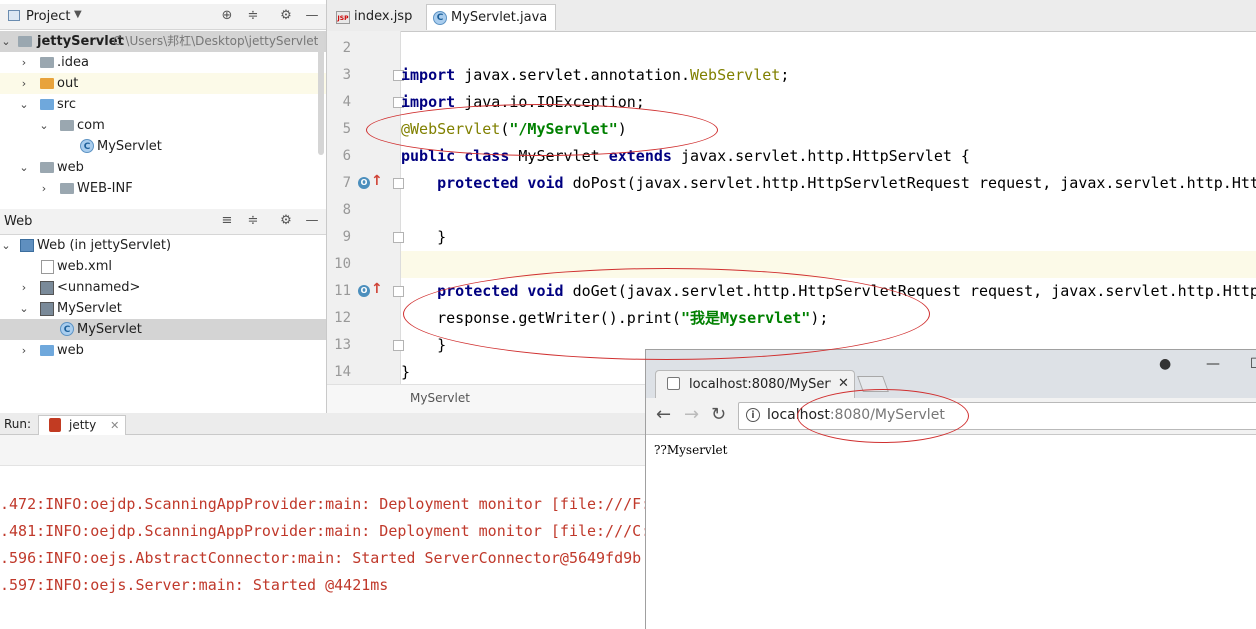 Image resolution: width=1256 pixels, height=629 pixels. I want to click on code-annotation: @WebServlet, so click(451, 129).